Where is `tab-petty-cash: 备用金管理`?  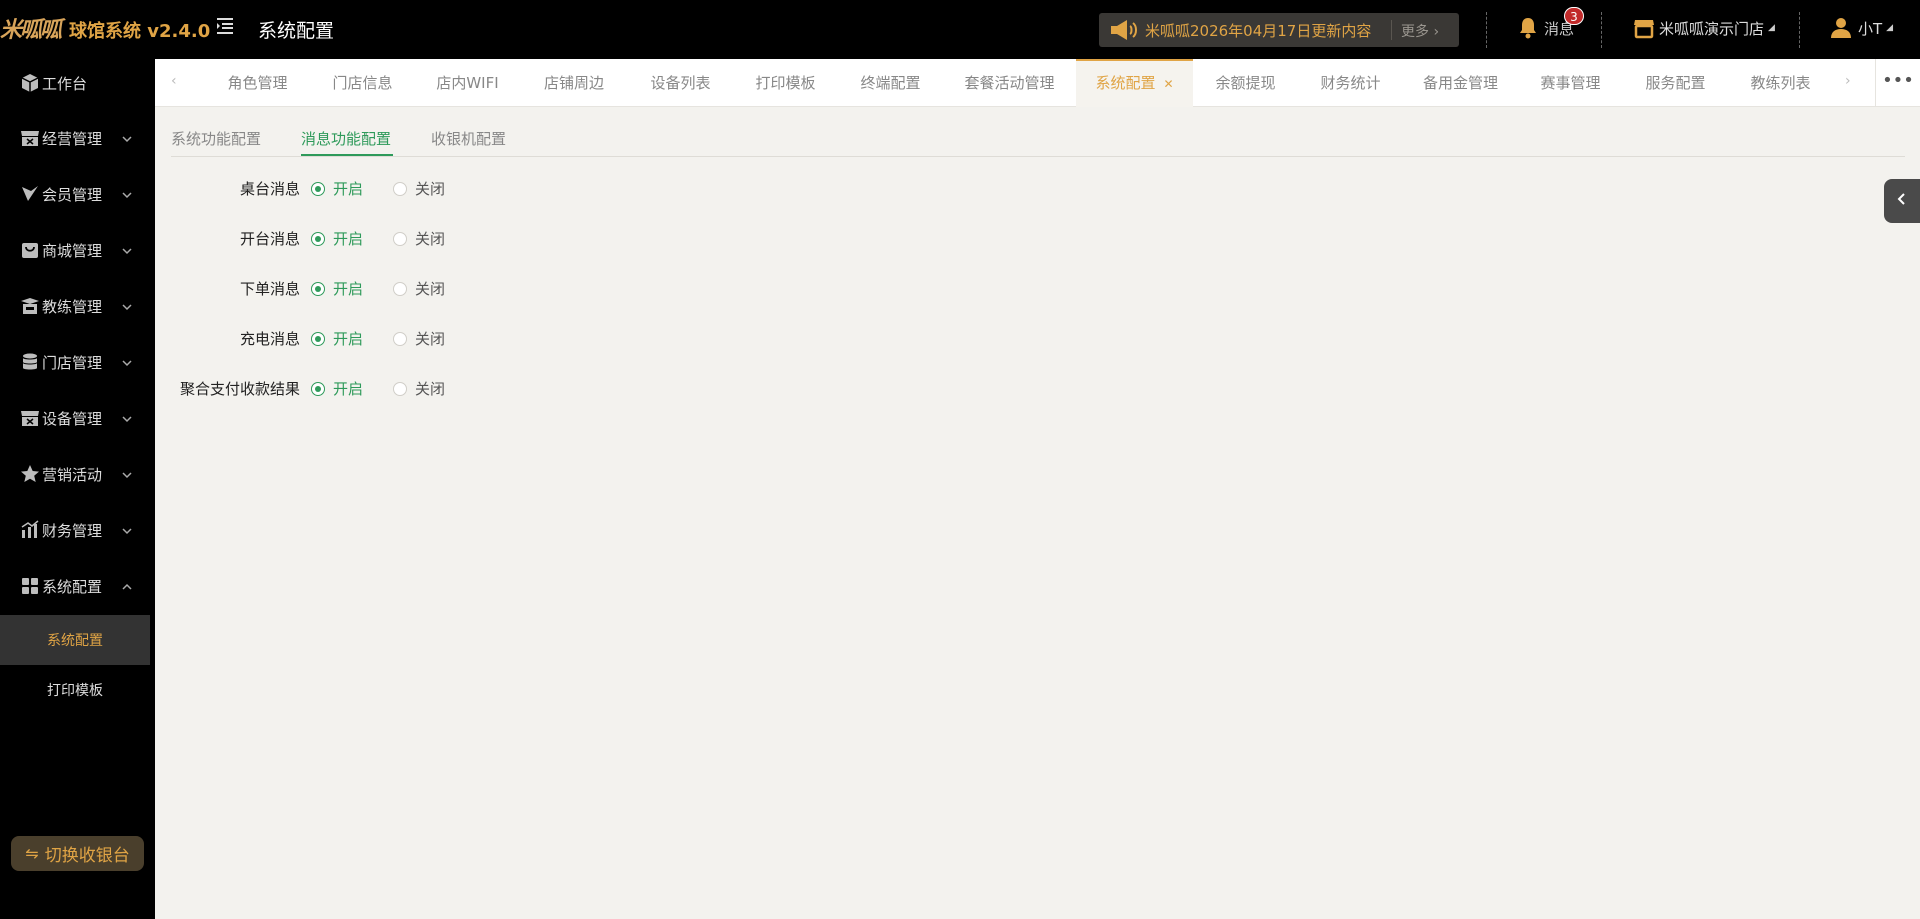
tab-petty-cash: 备用金管理 is located at coordinates (1460, 83).